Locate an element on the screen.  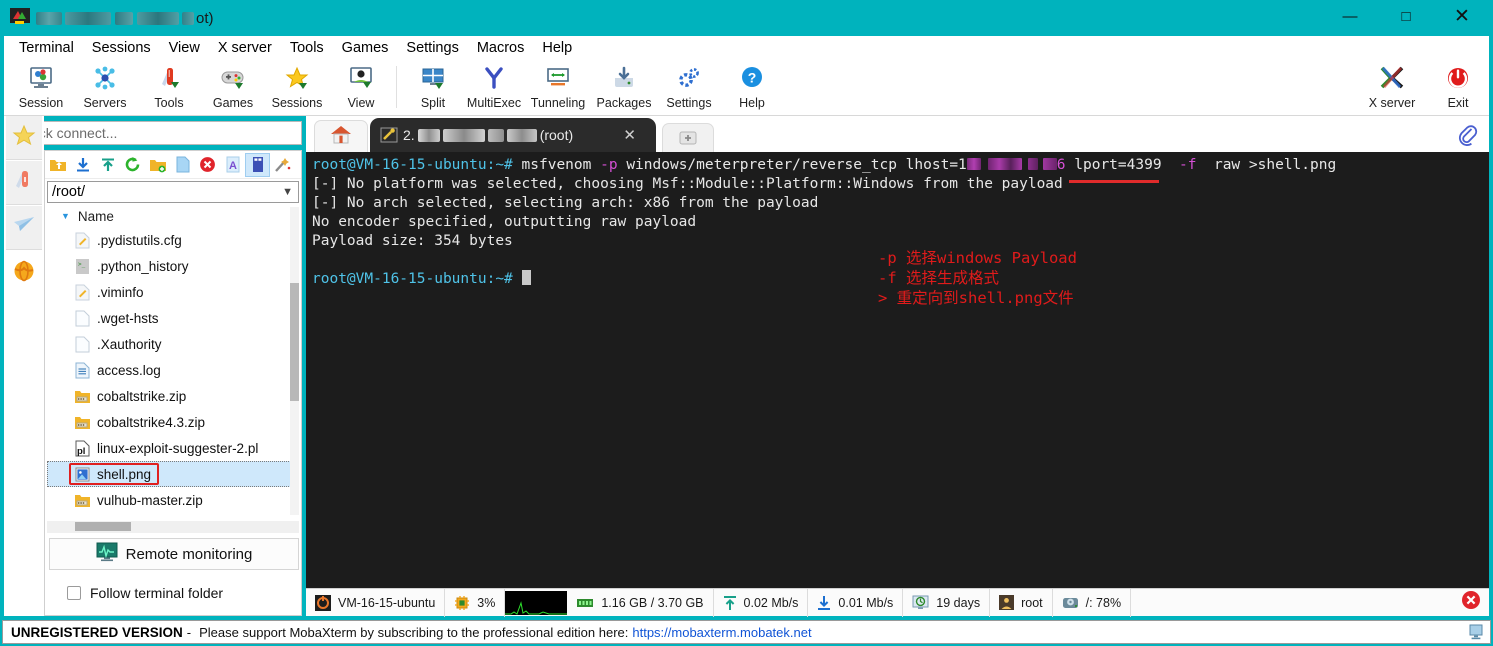
menu-item-games: Games is located at coordinates (365, 48).